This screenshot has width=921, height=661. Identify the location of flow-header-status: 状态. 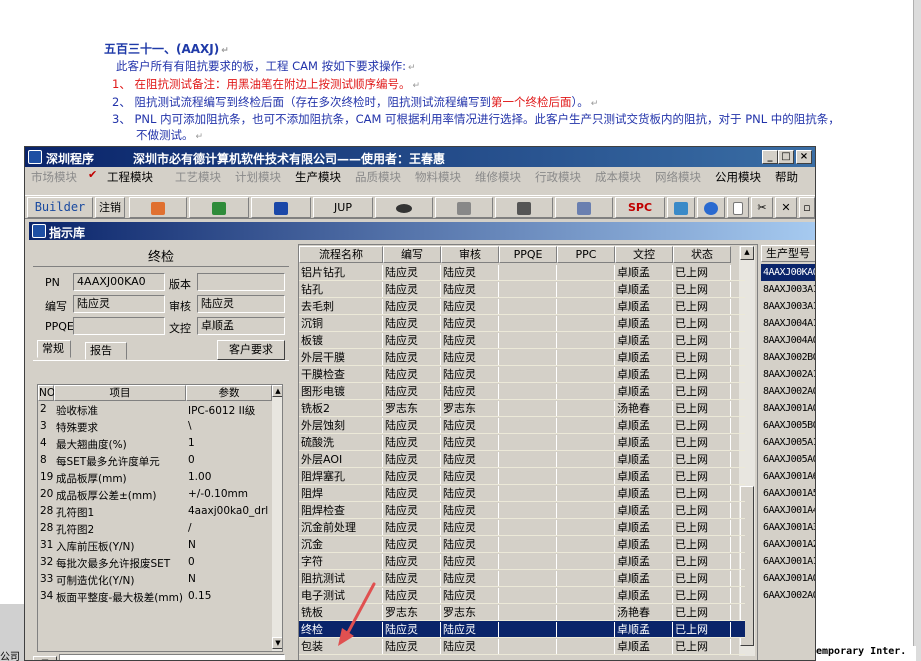
(702, 254).